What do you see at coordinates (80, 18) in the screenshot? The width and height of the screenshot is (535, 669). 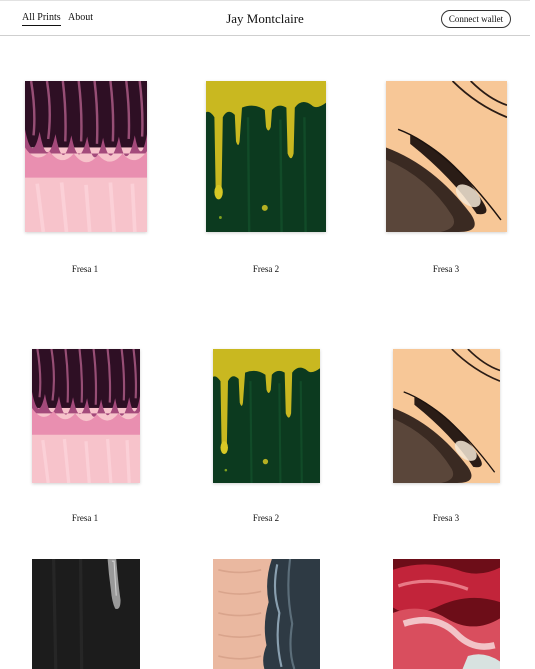 I see `nav-about-link: About` at bounding box center [80, 18].